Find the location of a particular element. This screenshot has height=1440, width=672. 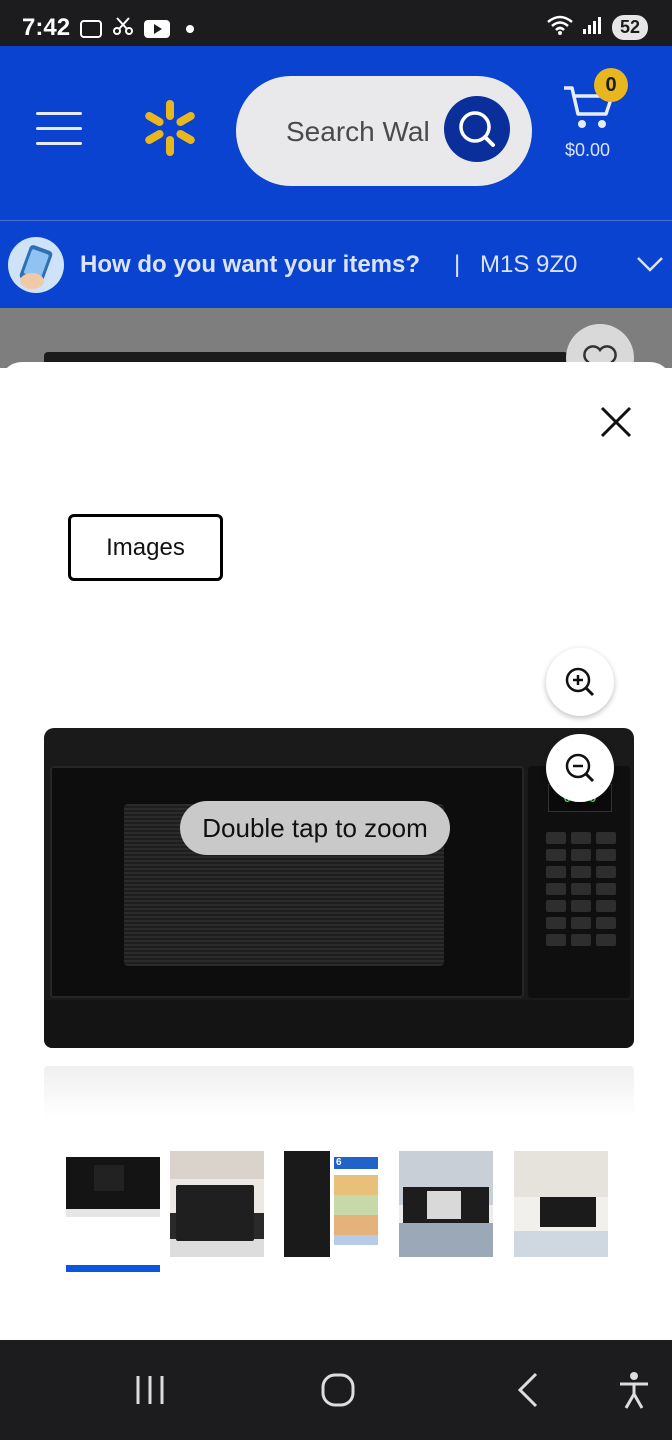

cart-button: 0 $0.00 is located at coordinates (600, 117).